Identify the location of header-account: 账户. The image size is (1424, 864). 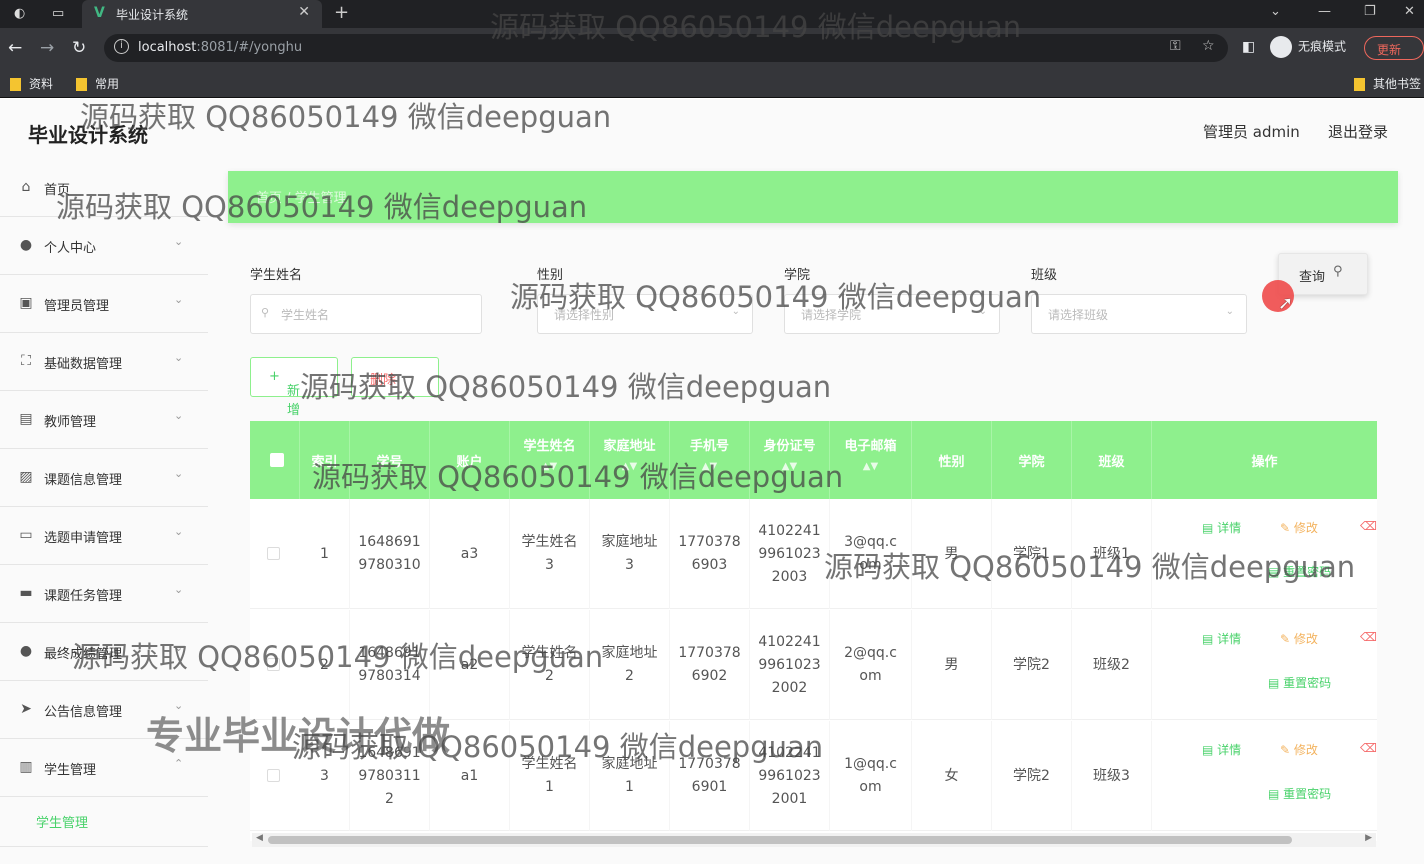
(470, 460).